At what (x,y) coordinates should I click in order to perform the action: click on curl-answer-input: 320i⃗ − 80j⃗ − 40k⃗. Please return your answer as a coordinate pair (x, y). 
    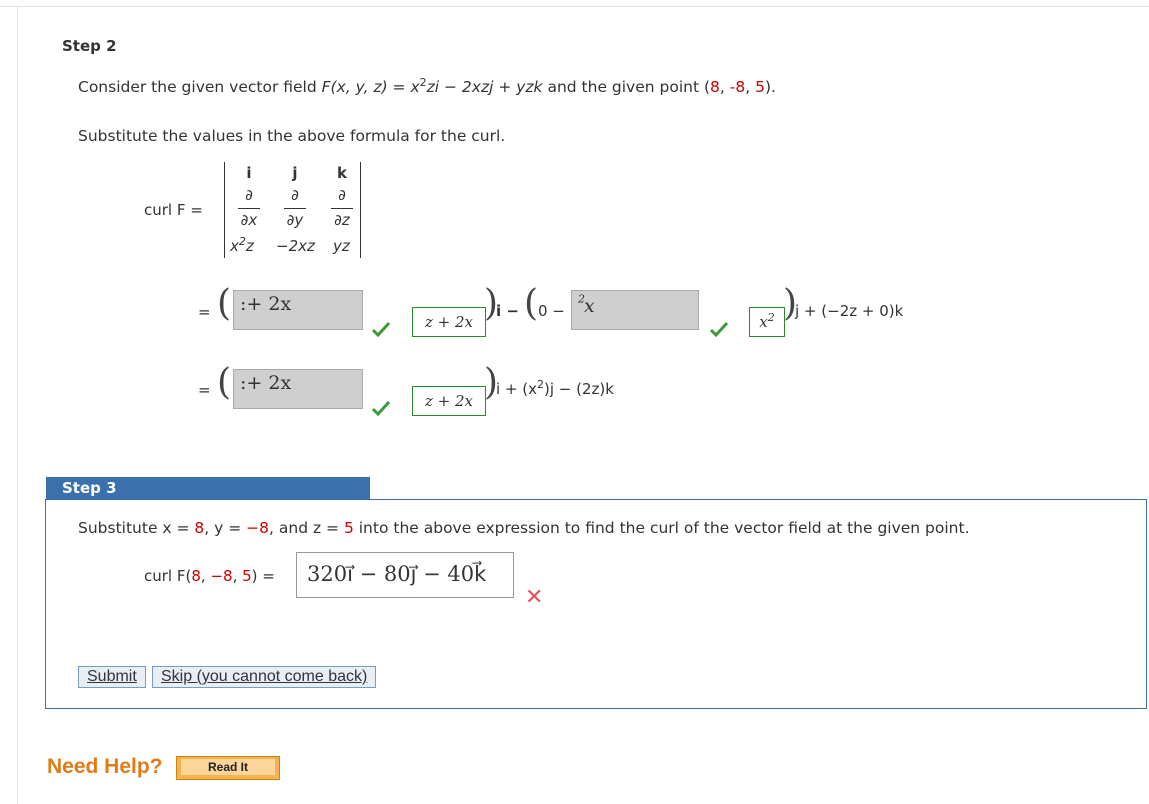
    Looking at the image, I should click on (405, 575).